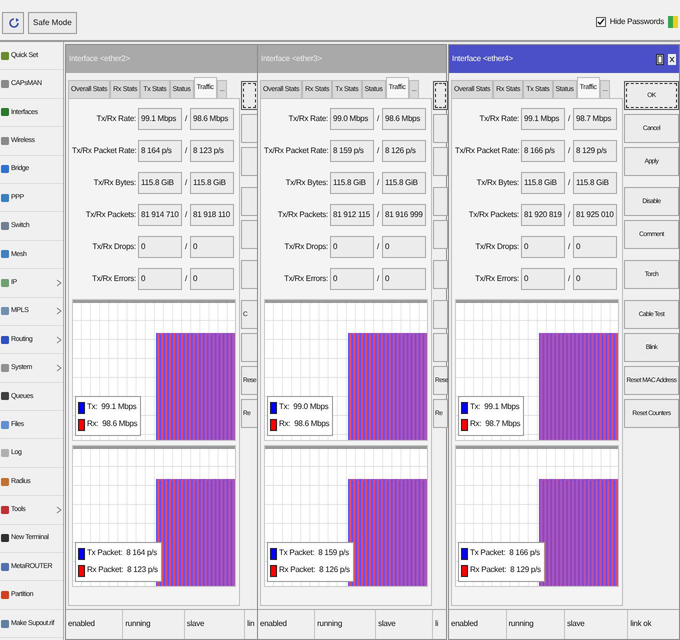  What do you see at coordinates (437, 624) in the screenshot?
I see `status-cell-text: li` at bounding box center [437, 624].